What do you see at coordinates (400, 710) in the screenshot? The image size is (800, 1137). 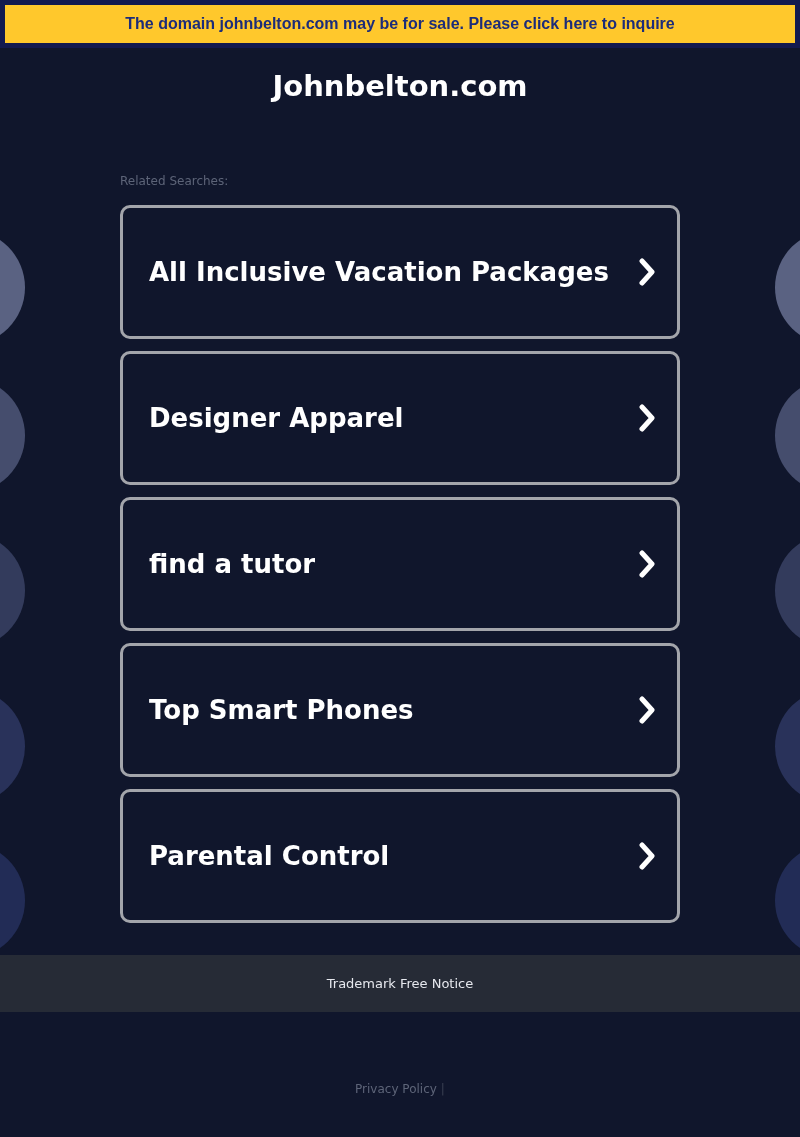 I see `related-search-link: Top Smart Phones` at bounding box center [400, 710].